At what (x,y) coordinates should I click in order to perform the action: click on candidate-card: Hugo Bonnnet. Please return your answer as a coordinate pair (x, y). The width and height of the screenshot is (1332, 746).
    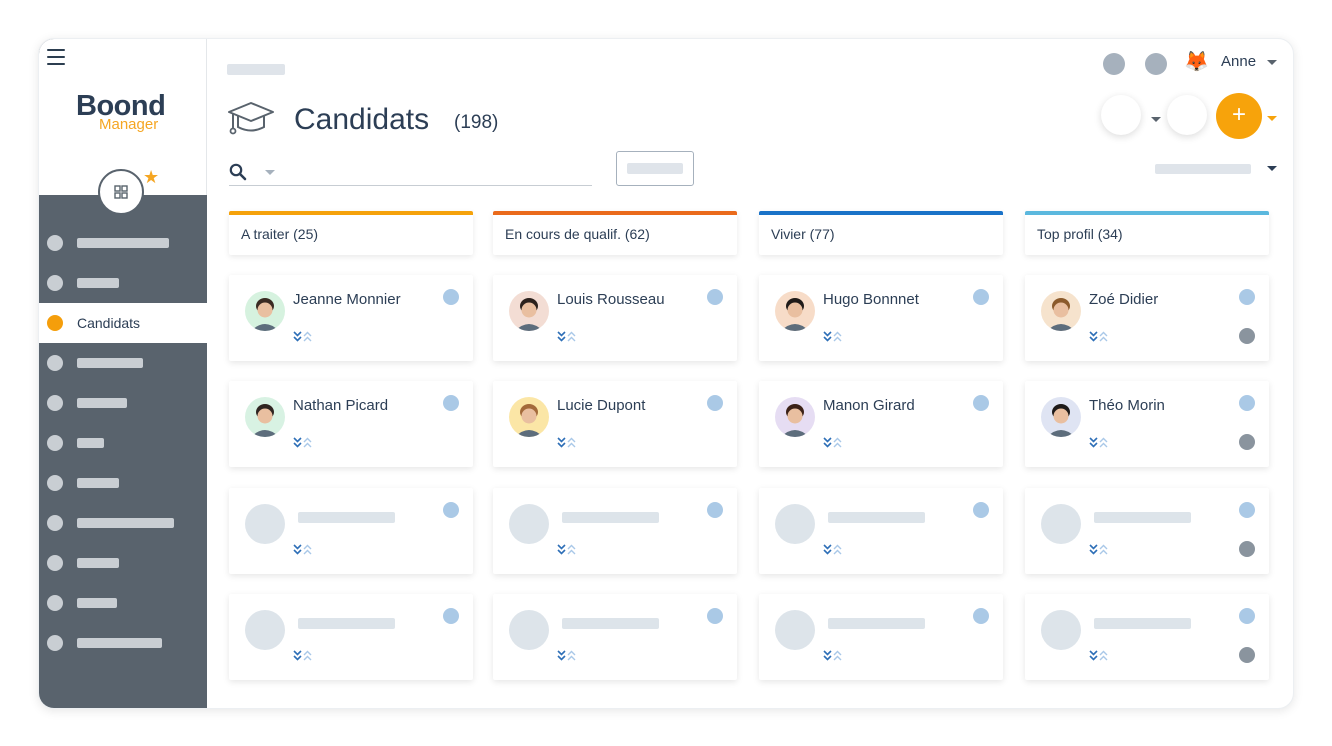
    Looking at the image, I should click on (881, 318).